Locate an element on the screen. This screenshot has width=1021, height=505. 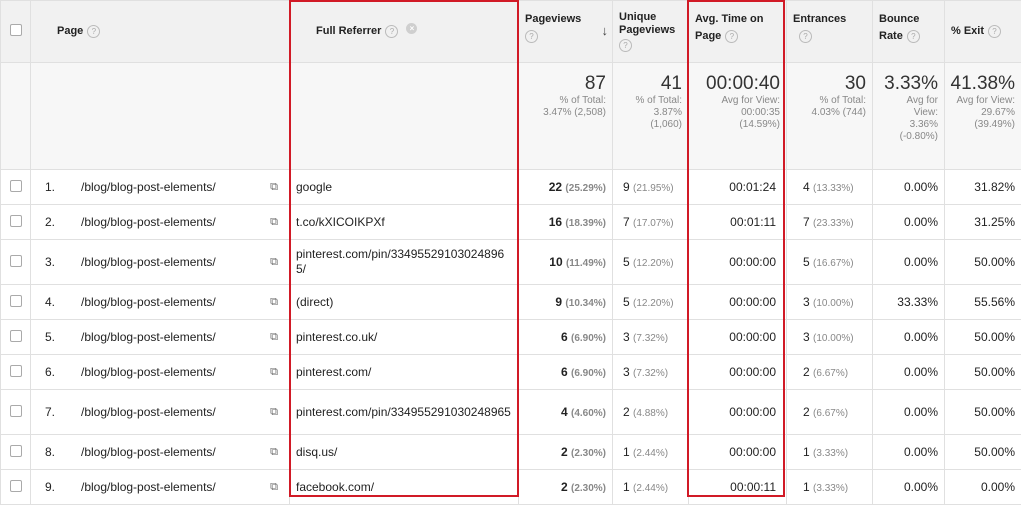
pageviews-cell: 2 (2.30%) is located at coordinates (566, 452).